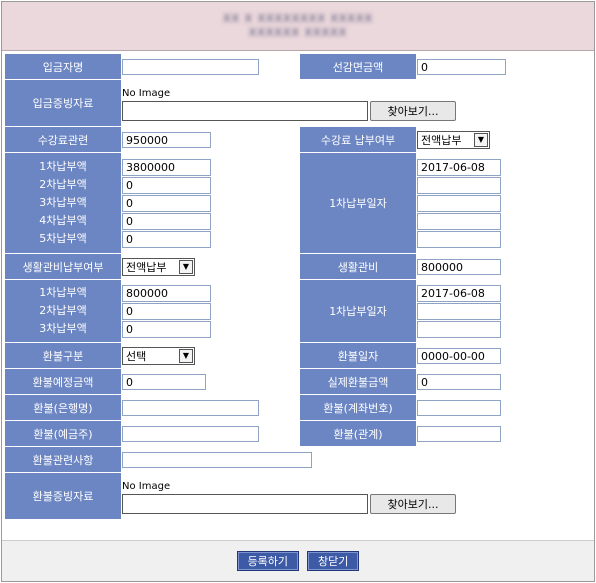 The image size is (596, 583). Describe the element at coordinates (358, 407) in the screenshot. I see `refund-account-label: 환불(계좌번호)` at that location.